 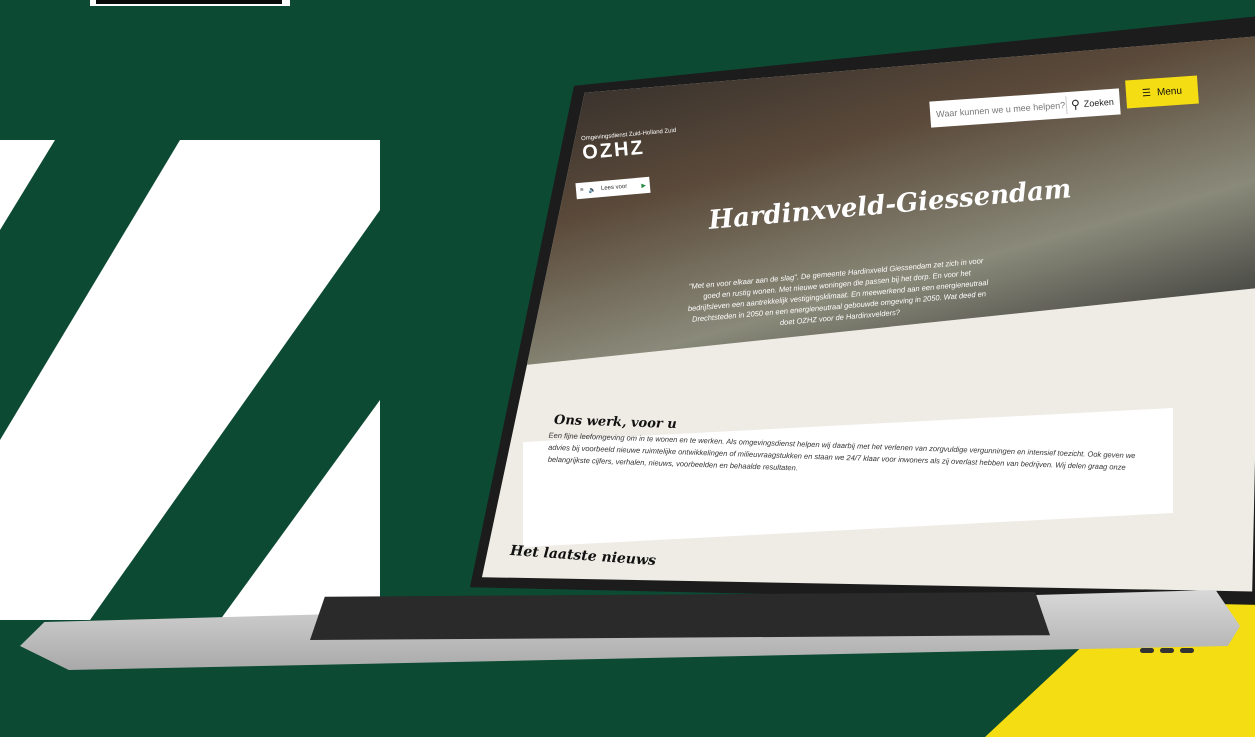 I want to click on menu-button: ☰ Menu, so click(x=1162, y=92).